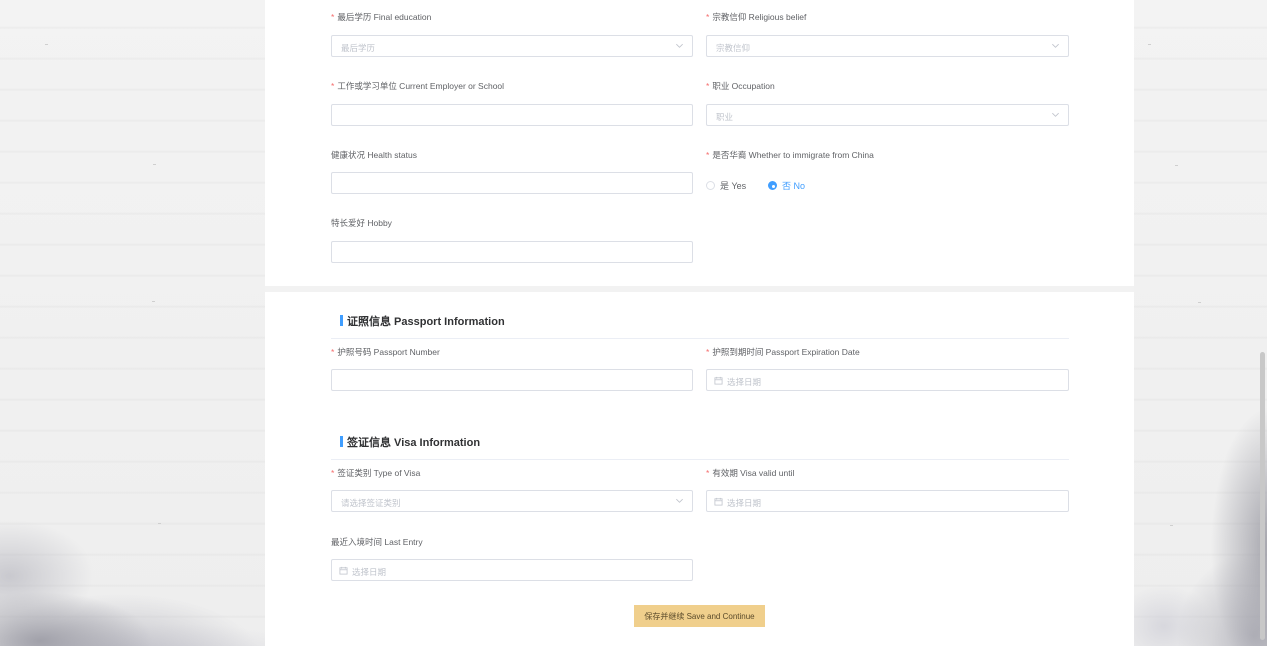  I want to click on religious-belief-label: * 宗教信仰 Religious belief, so click(756, 17).